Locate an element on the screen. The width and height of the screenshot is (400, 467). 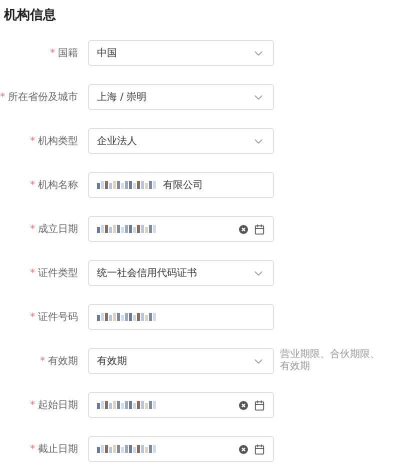
field-label: 成立日期 is located at coordinates (58, 229).